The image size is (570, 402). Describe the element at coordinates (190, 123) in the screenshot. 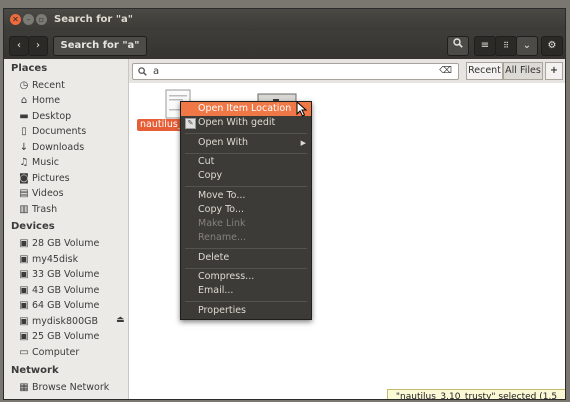

I see `gedit-icon: ✎` at that location.